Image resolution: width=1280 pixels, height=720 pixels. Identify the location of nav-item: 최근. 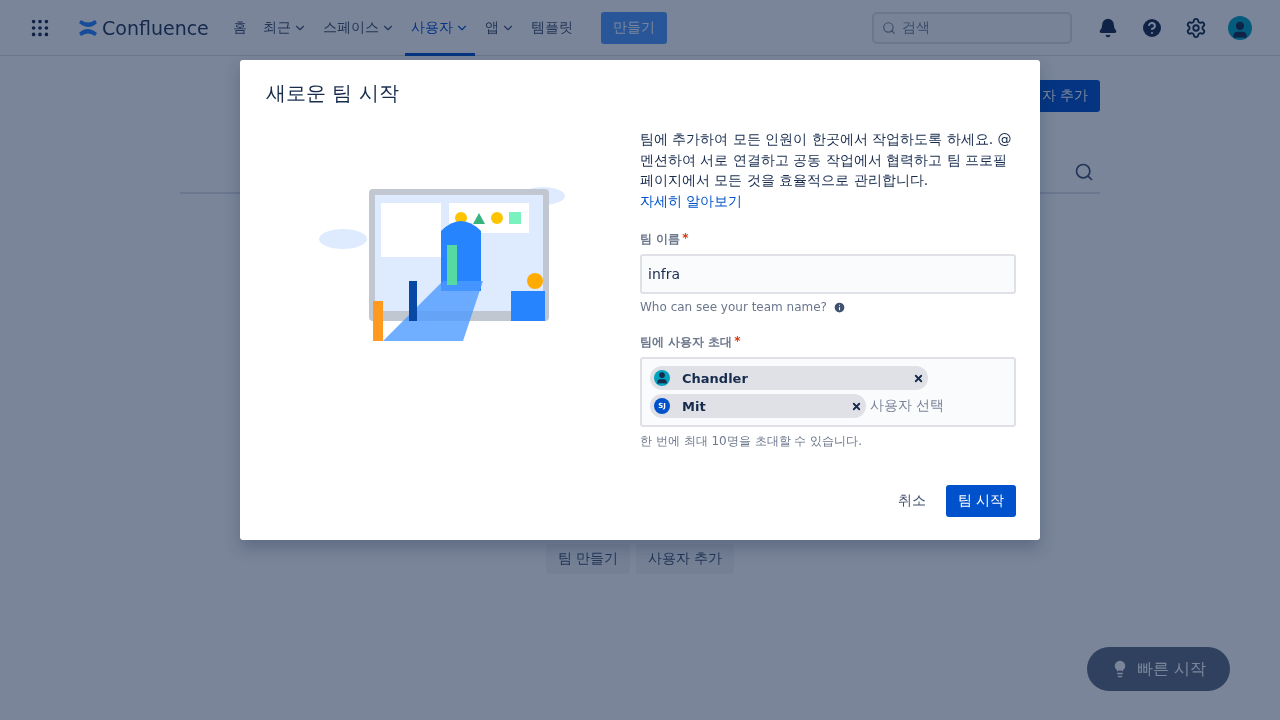
(284, 28).